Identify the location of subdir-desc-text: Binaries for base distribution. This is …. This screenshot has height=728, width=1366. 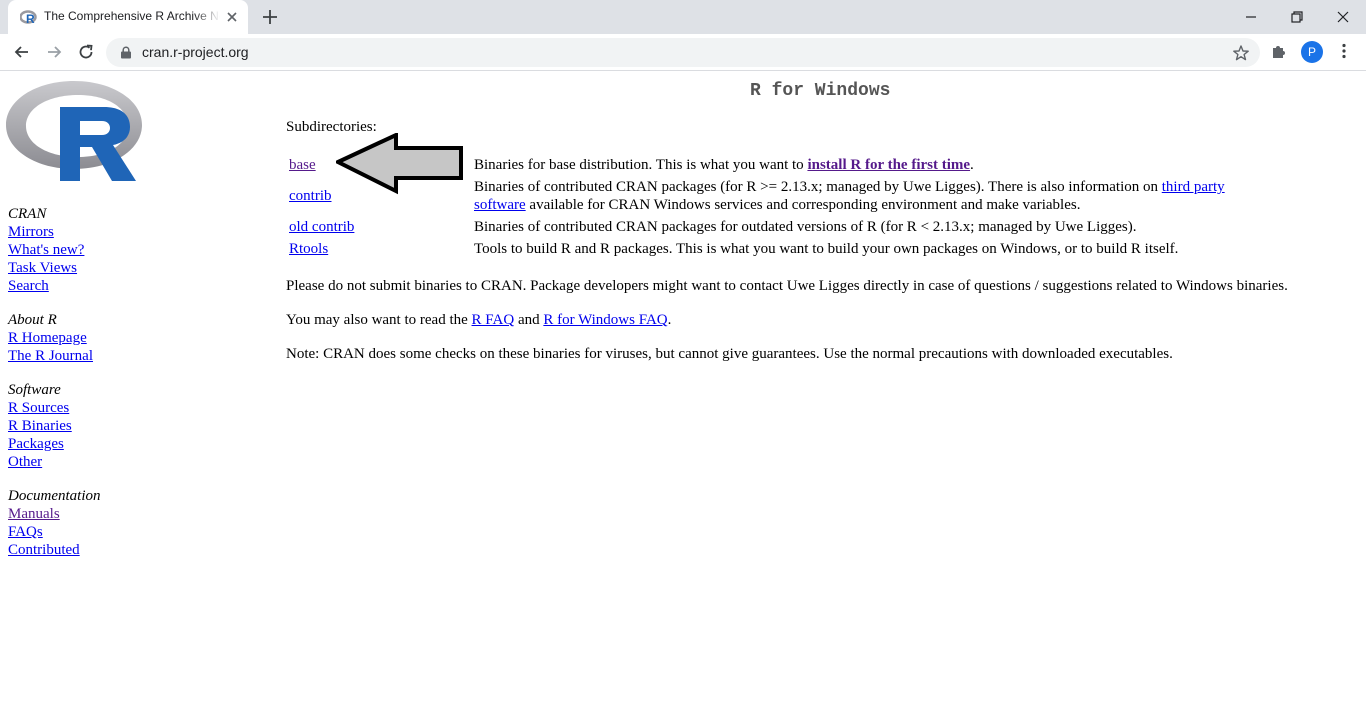
(641, 165).